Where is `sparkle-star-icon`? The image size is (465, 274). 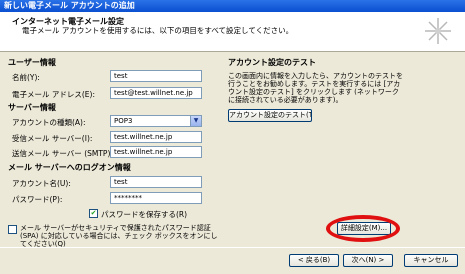 sparkle-star-icon is located at coordinates (438, 31).